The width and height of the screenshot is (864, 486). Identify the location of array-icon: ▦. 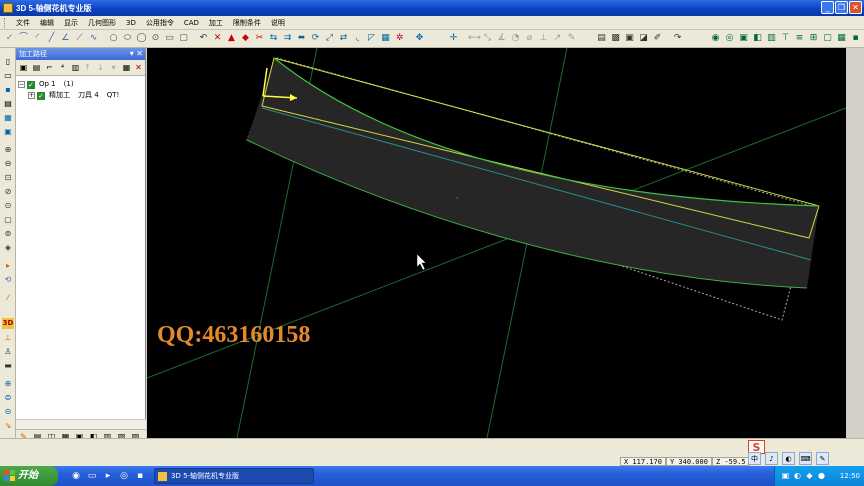
(385, 38).